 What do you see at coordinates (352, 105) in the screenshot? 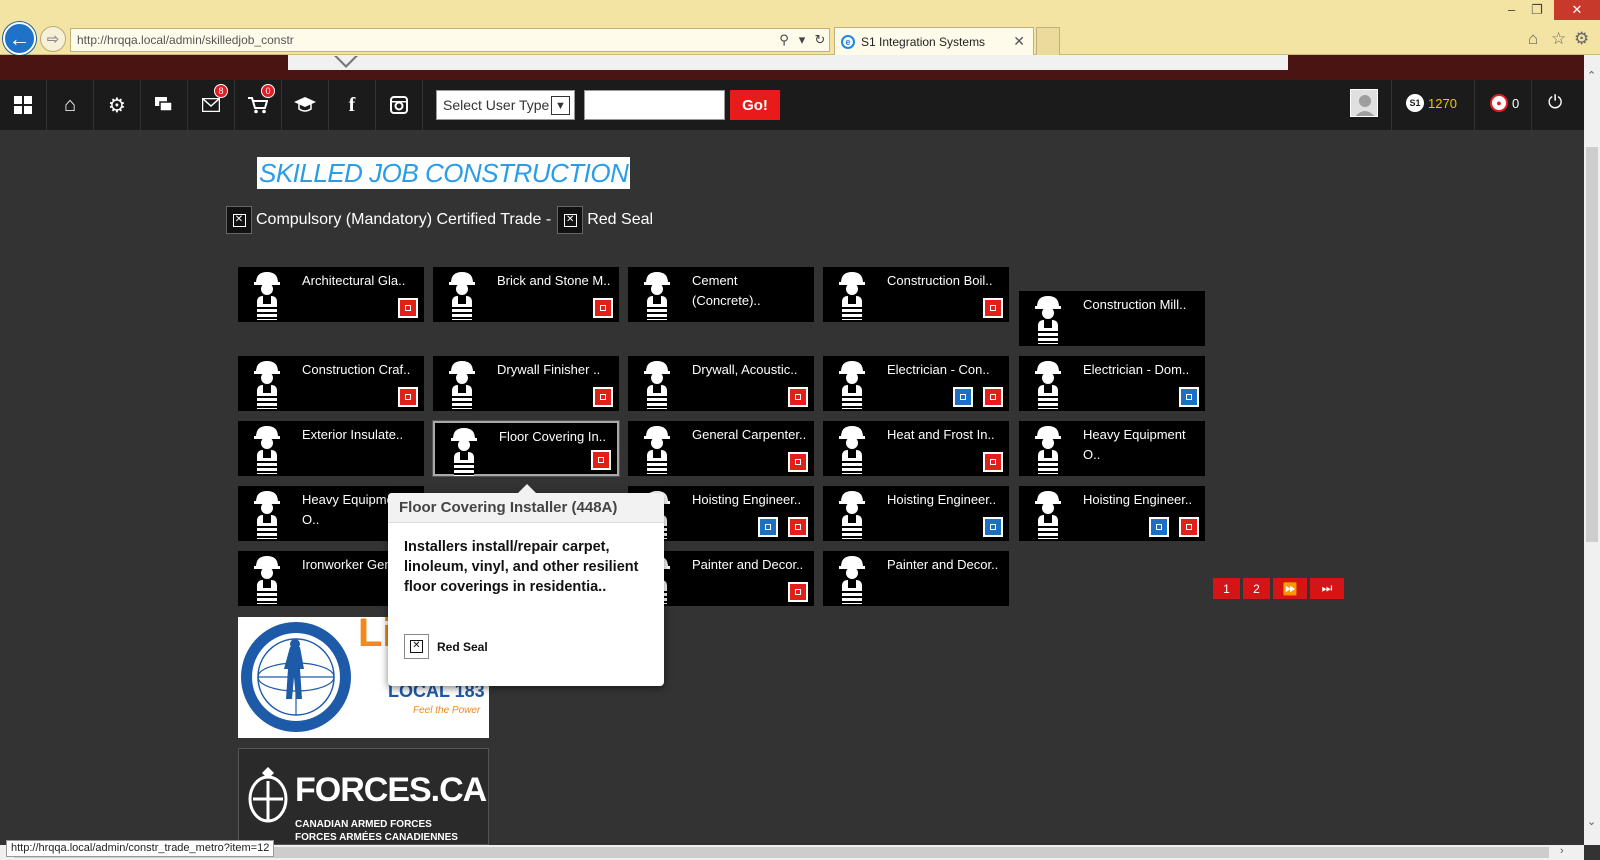
I see `facebook-icon: f` at bounding box center [352, 105].